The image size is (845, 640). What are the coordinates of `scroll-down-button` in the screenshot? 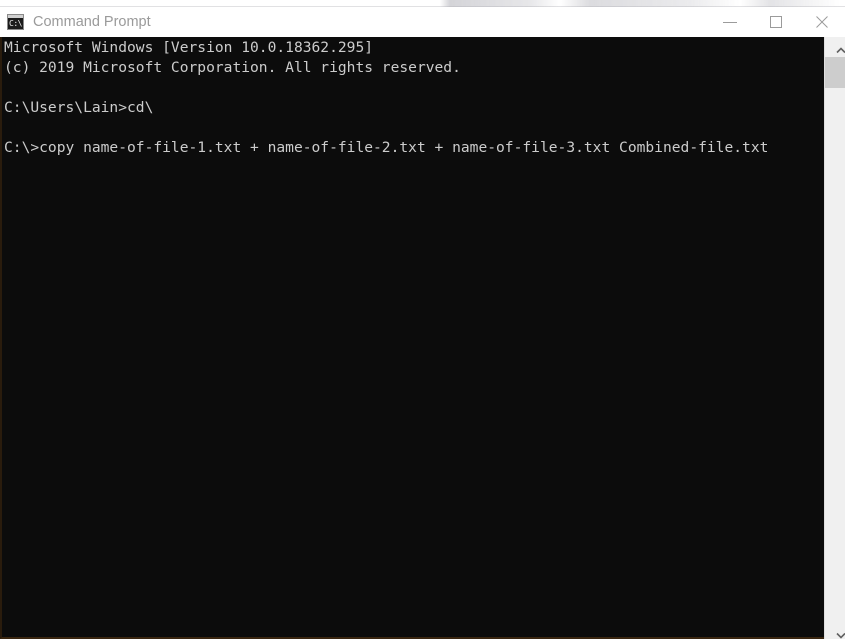 It's located at (835, 630).